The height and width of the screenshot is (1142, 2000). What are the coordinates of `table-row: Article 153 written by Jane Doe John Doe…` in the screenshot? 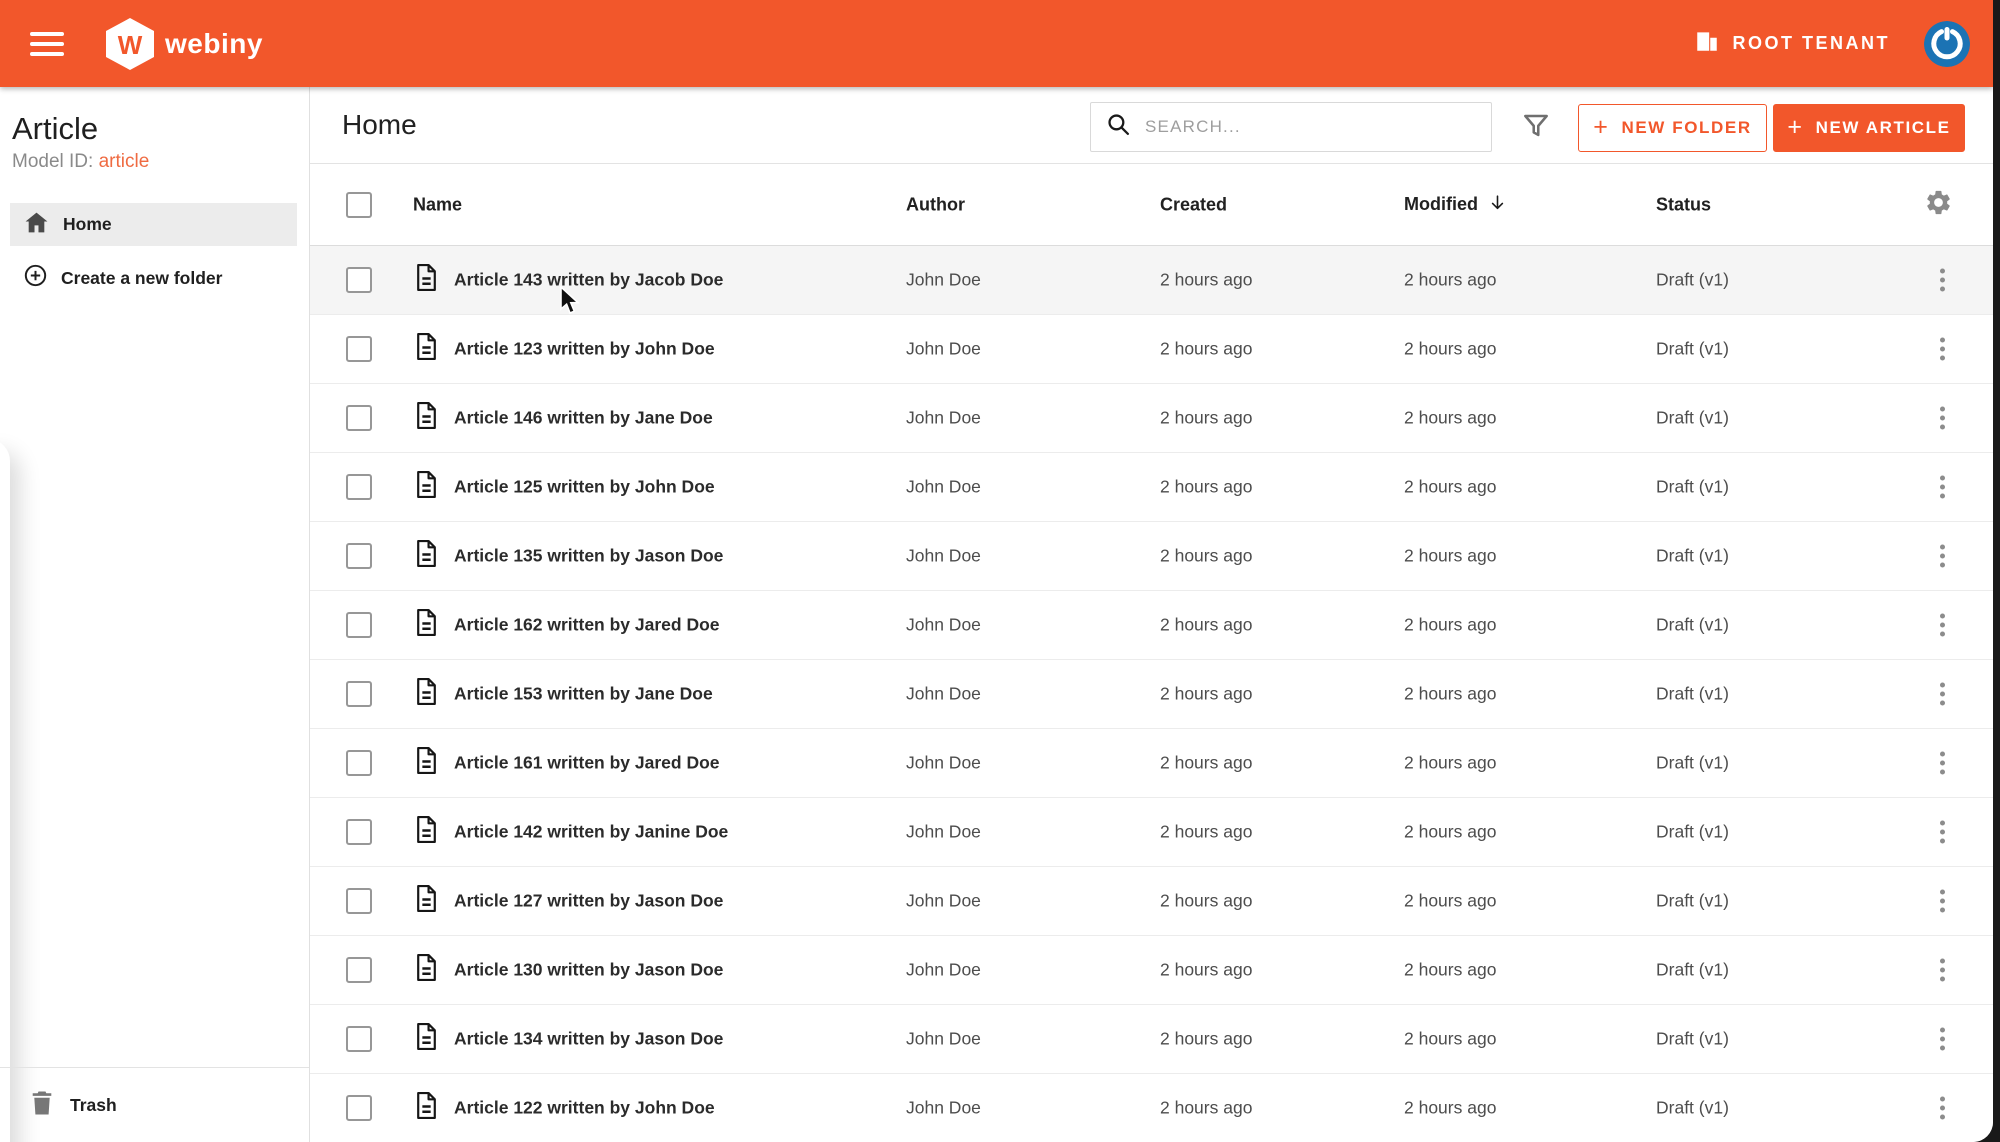 It's located at (1151, 694).